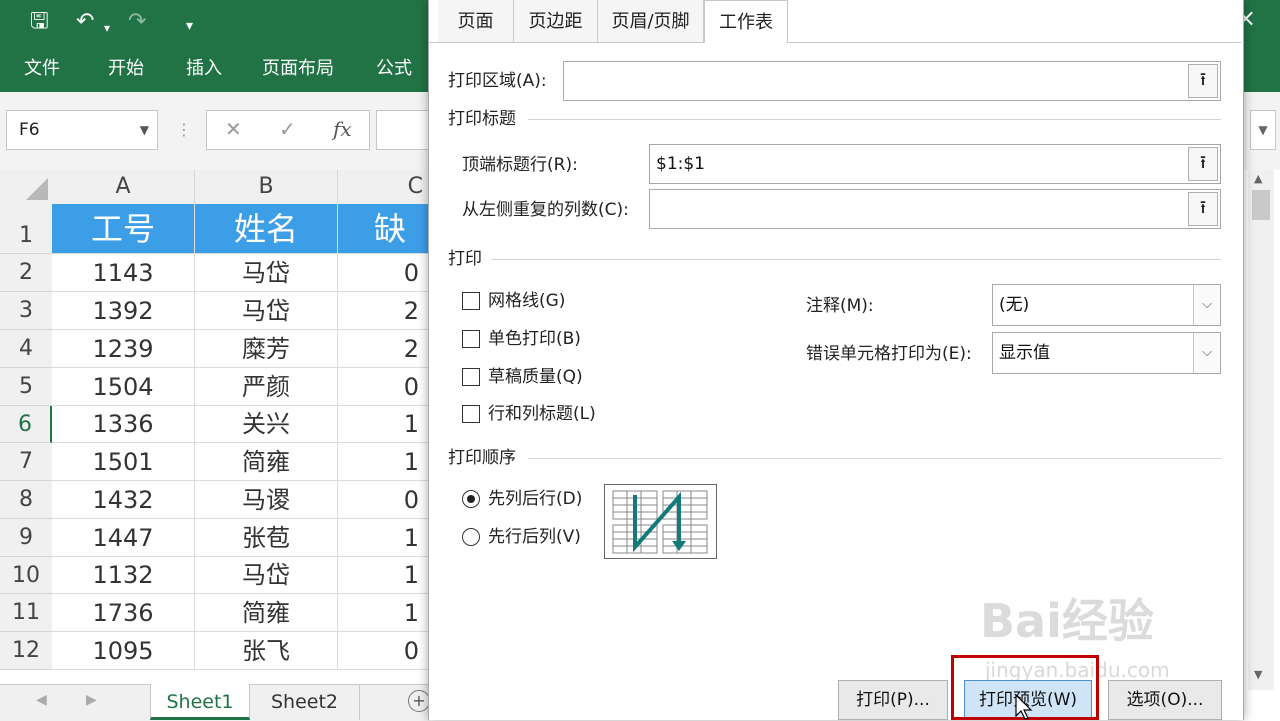 The height and width of the screenshot is (721, 1280). I want to click on tab-file: 文件, so click(42, 69).